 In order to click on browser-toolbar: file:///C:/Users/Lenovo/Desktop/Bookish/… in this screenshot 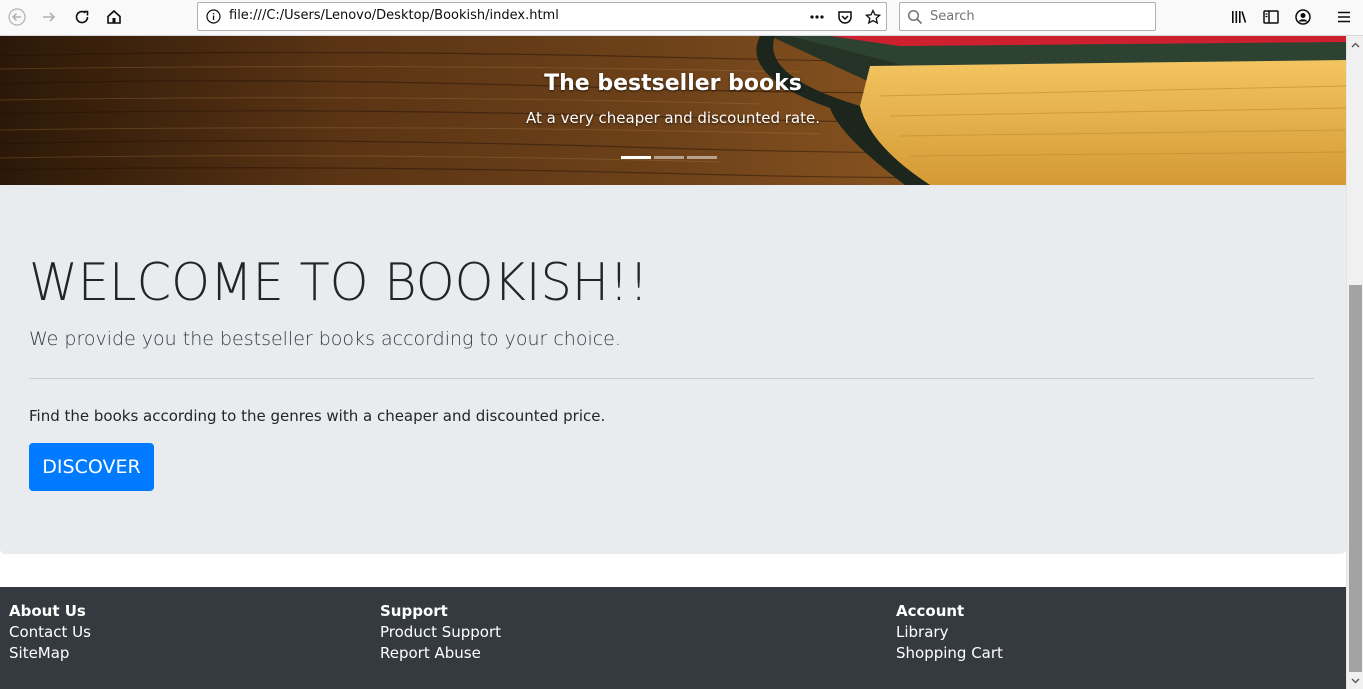, I will do `click(681, 18)`.